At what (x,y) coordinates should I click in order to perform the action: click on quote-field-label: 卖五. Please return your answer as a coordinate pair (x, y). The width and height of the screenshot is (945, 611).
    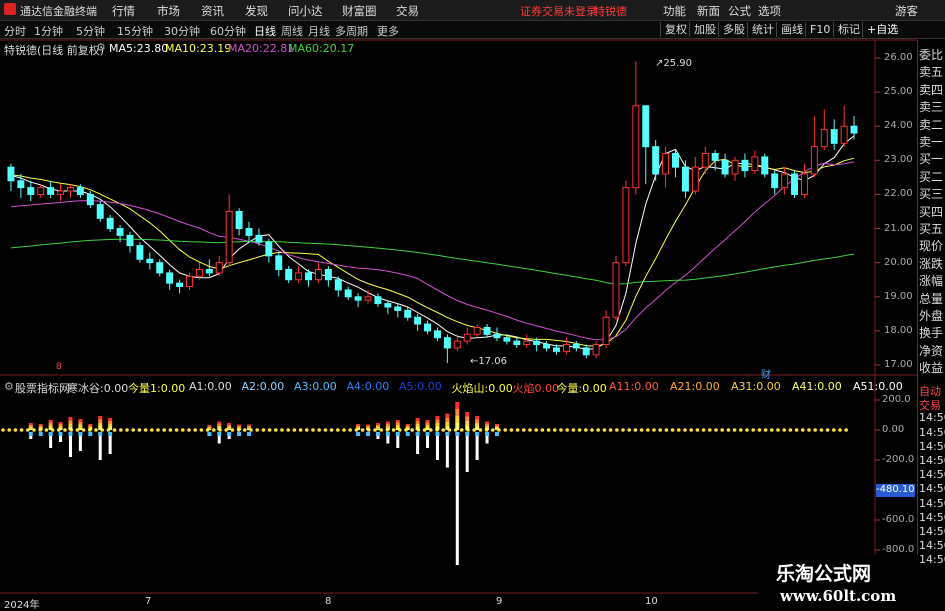
    Looking at the image, I should click on (931, 71).